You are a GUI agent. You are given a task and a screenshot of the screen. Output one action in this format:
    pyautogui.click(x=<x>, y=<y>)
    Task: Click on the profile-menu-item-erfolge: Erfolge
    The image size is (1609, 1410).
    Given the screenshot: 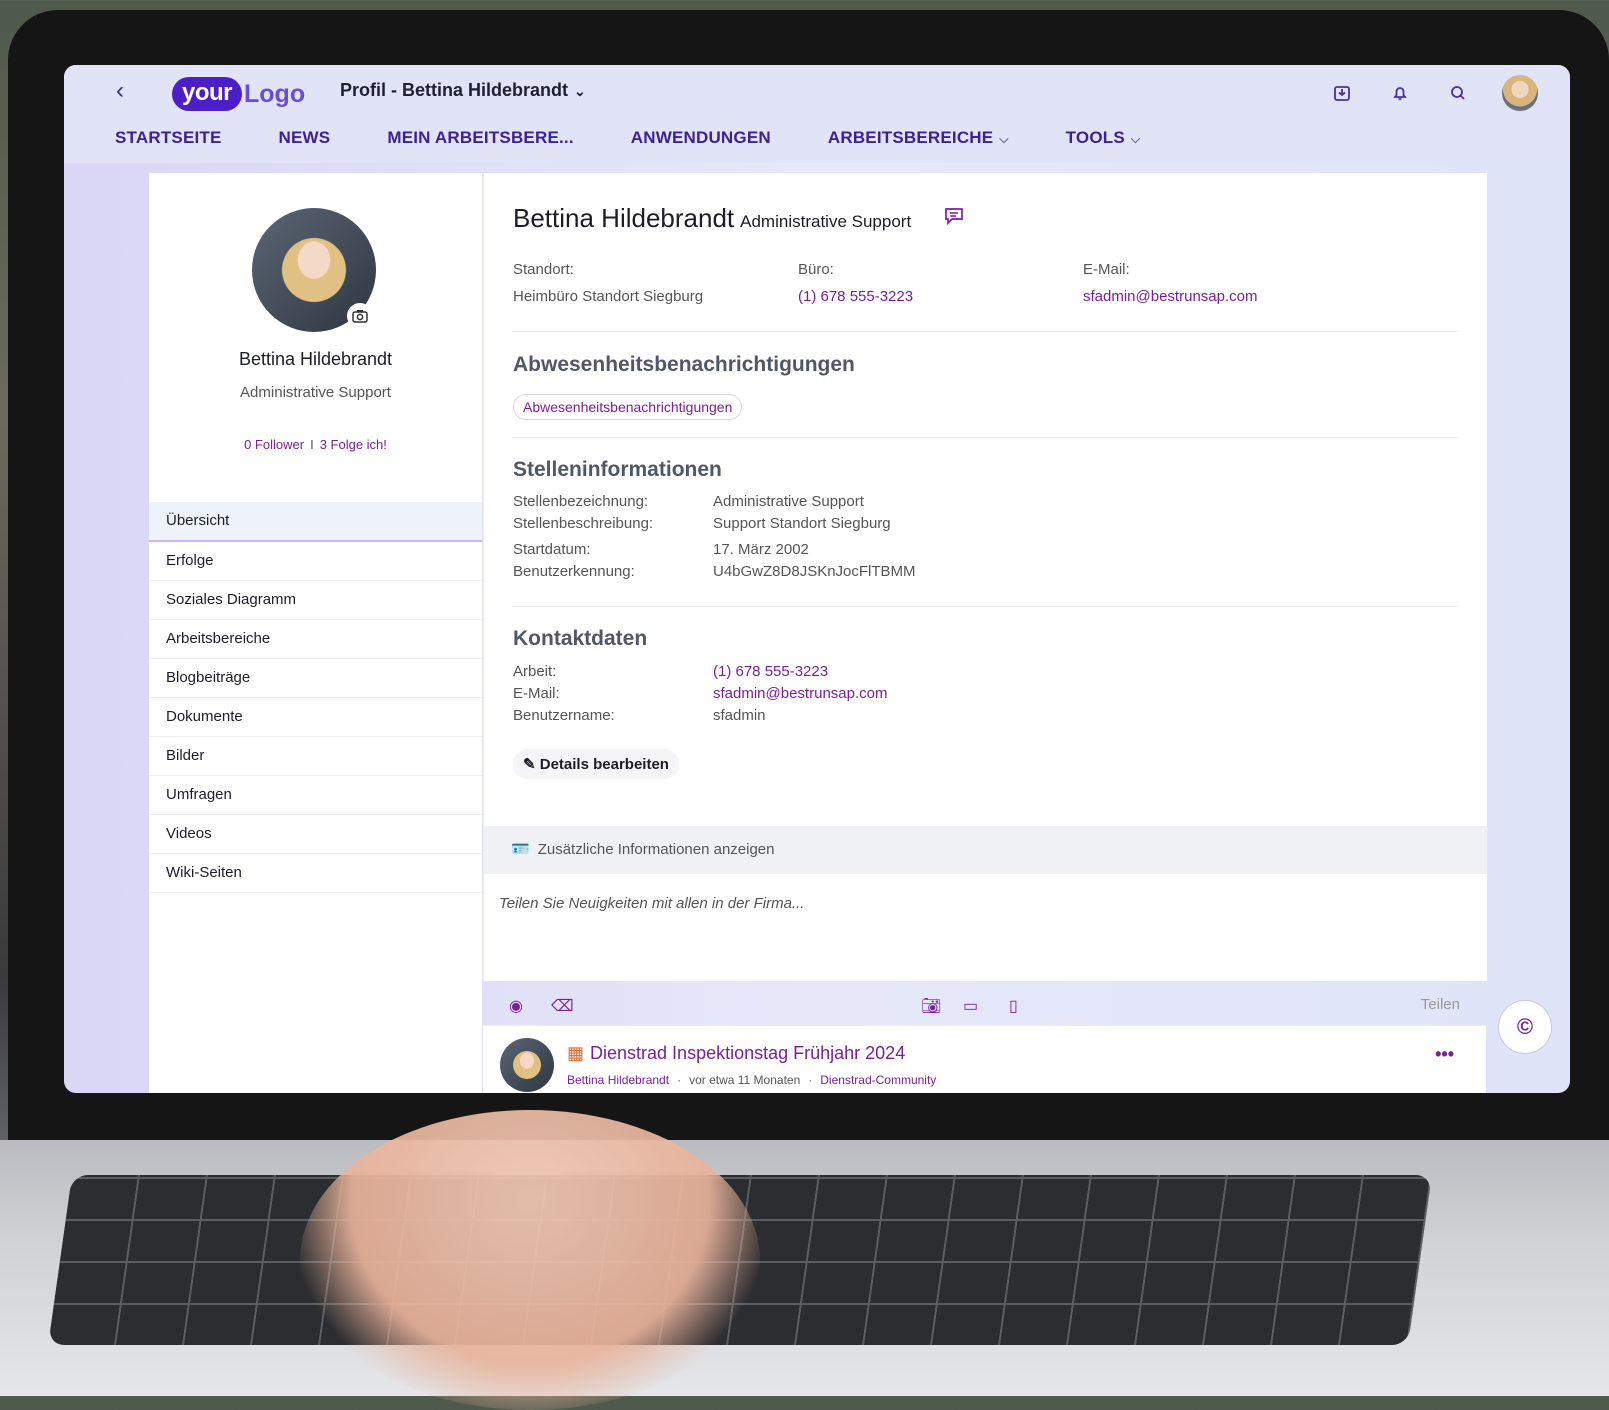 What is the action you would take?
    pyautogui.click(x=315, y=561)
    